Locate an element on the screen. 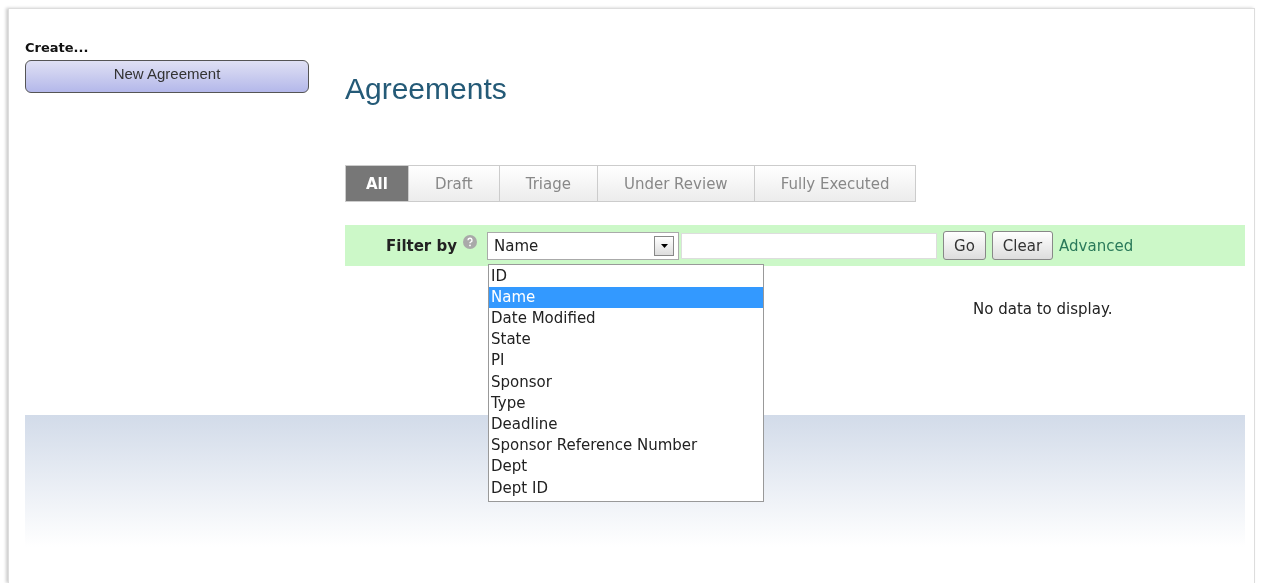 This screenshot has width=1262, height=583. tab: All is located at coordinates (377, 183).